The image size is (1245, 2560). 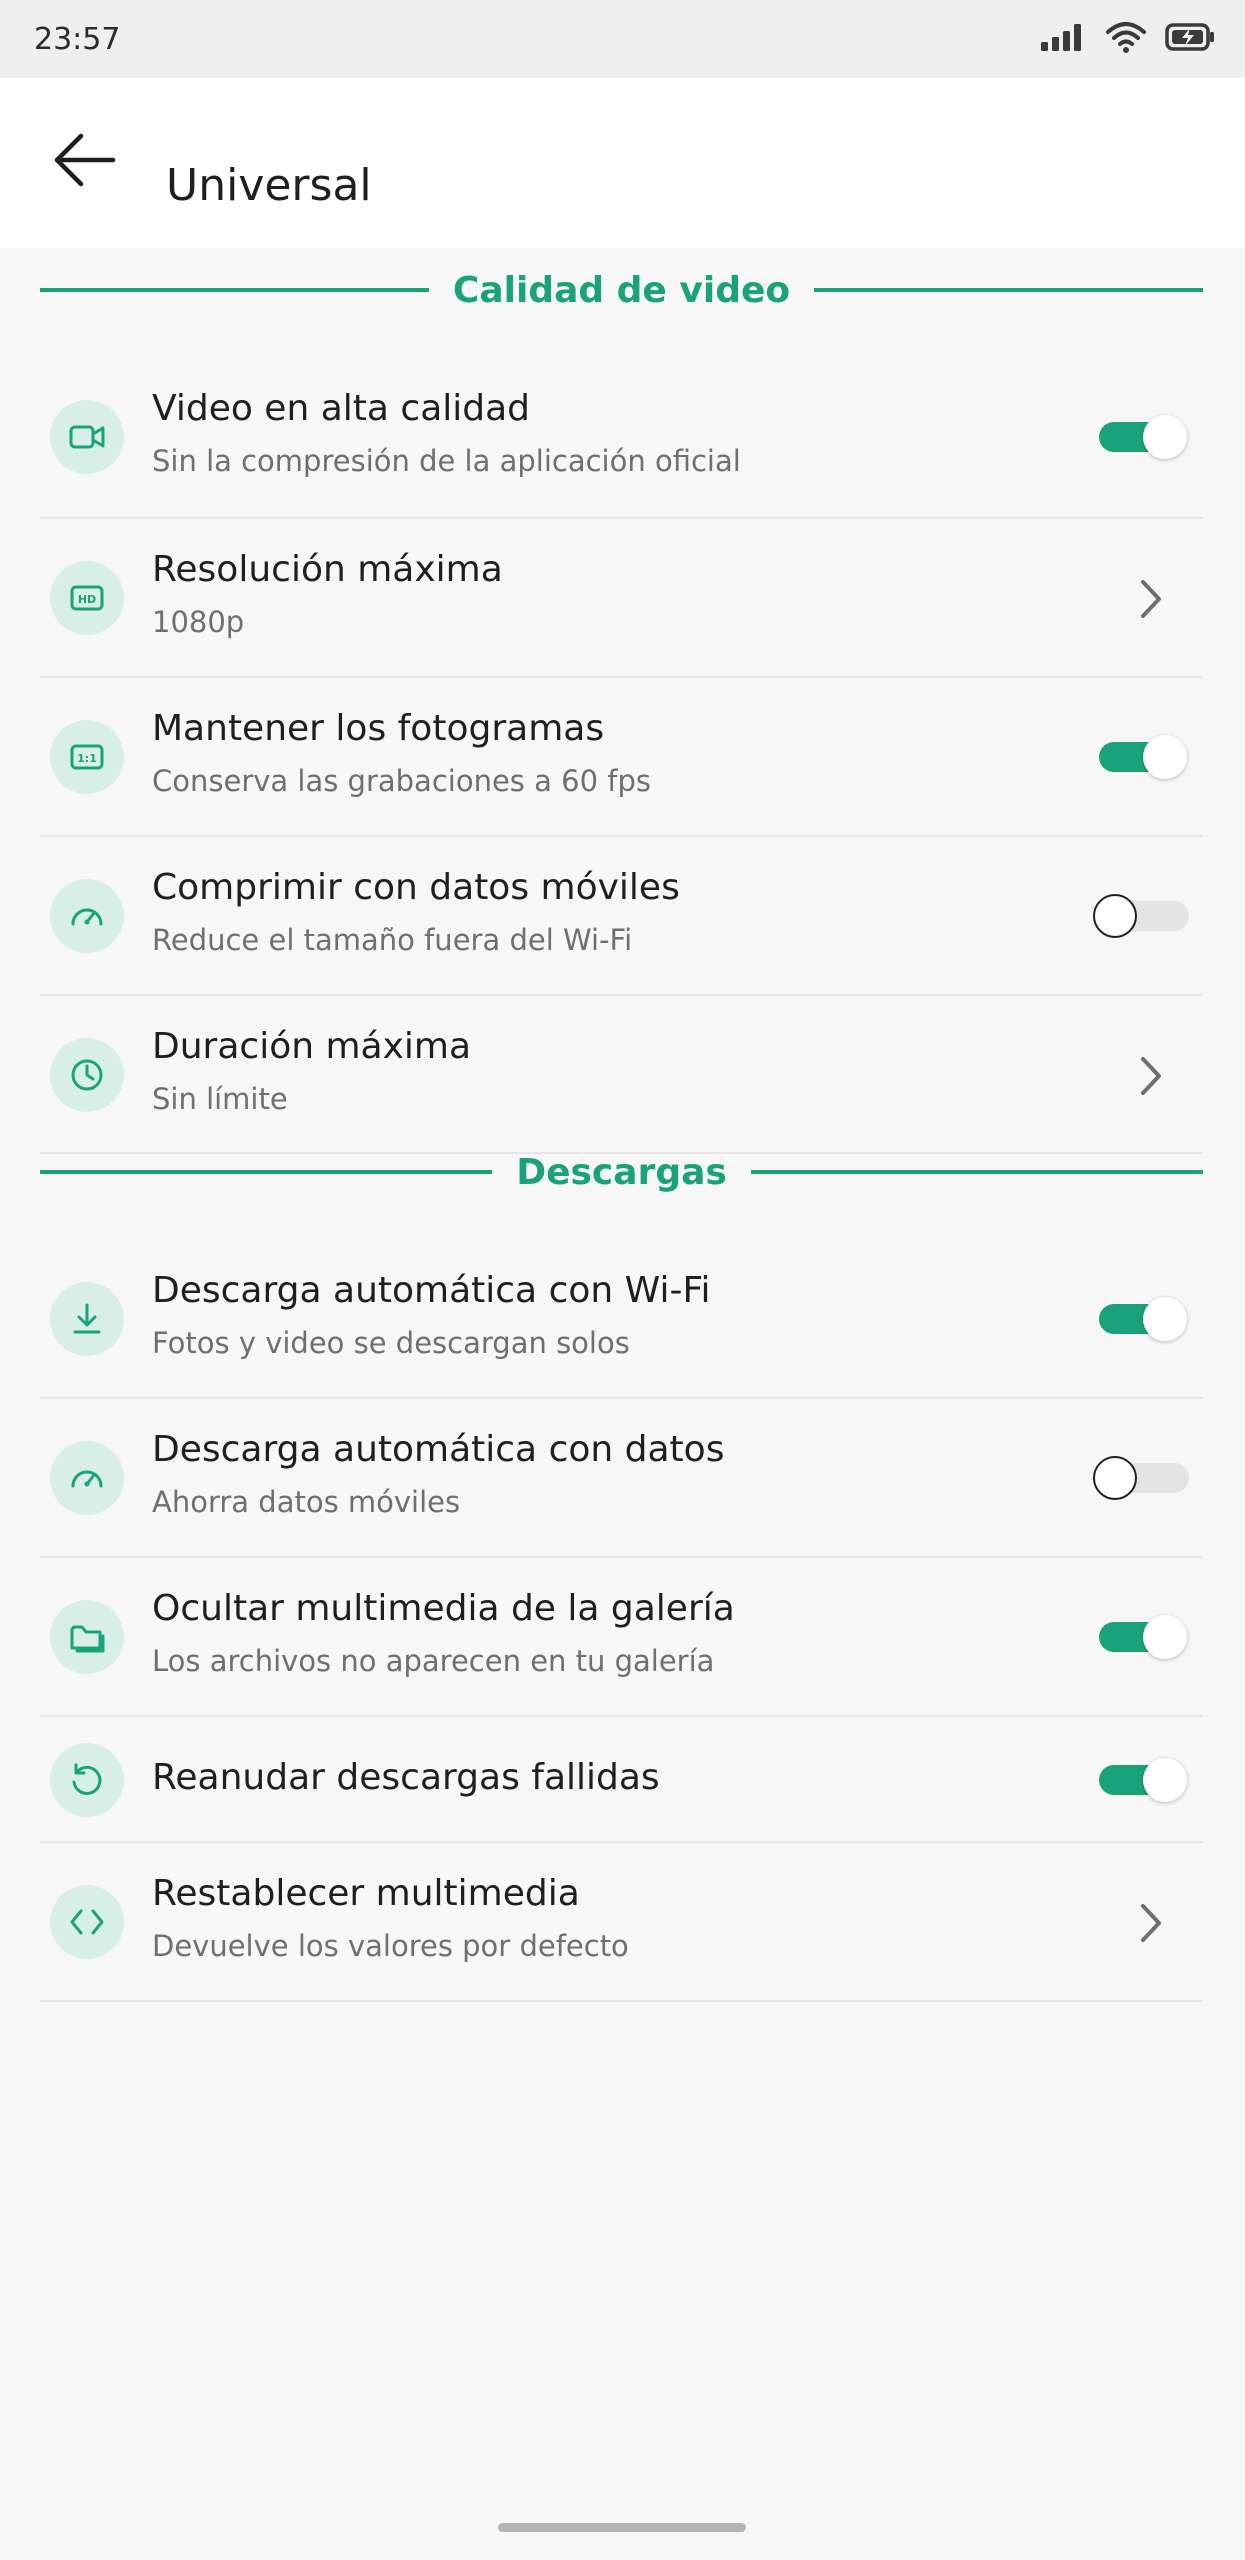 What do you see at coordinates (438, 1449) in the screenshot?
I see `setting-title: Descarga automática con datos` at bounding box center [438, 1449].